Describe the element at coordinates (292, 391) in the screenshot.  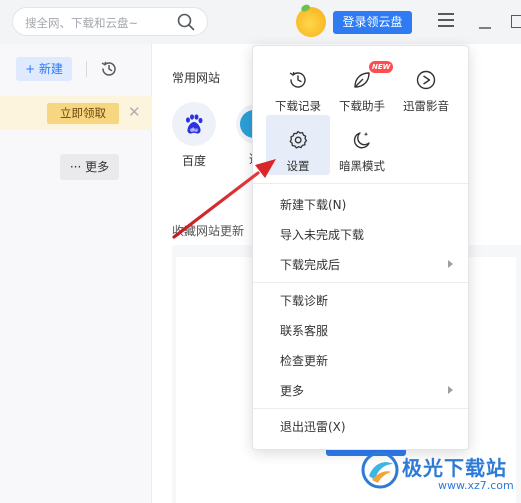
I see `menu-label: 更多` at that location.